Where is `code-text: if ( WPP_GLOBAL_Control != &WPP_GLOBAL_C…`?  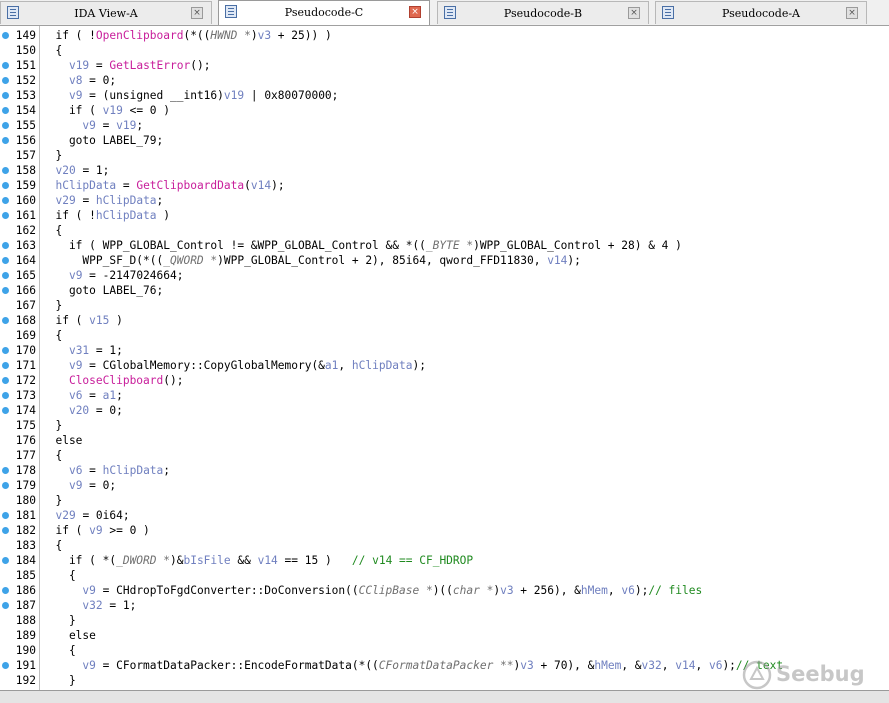
code-text: if ( WPP_GLOBAL_Control != &WPP_GLOBAL_C… is located at coordinates (362, 245).